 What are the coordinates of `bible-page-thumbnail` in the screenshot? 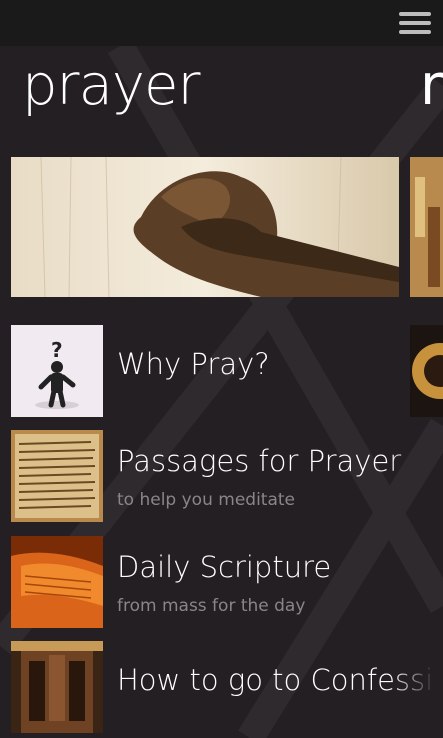 It's located at (57, 476).